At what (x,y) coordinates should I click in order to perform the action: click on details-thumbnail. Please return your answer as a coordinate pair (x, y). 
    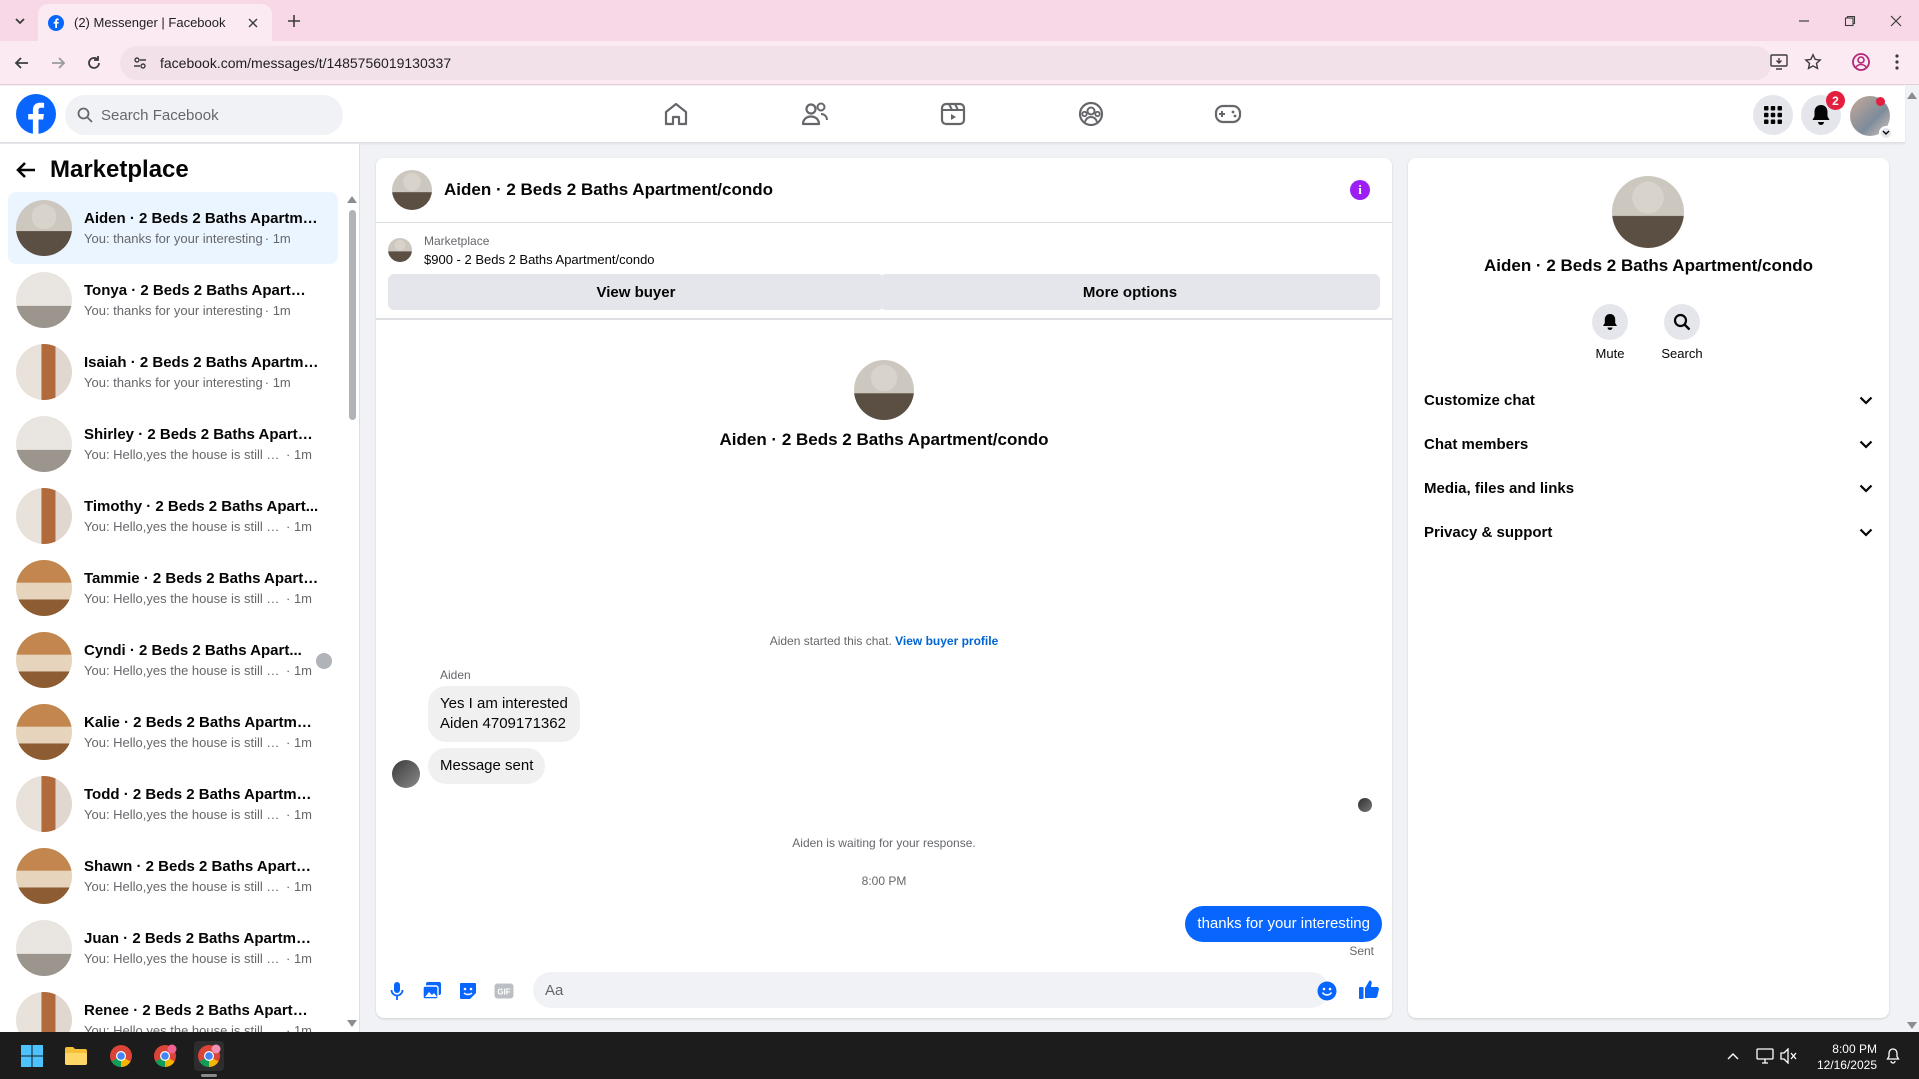
    Looking at the image, I should click on (1648, 212).